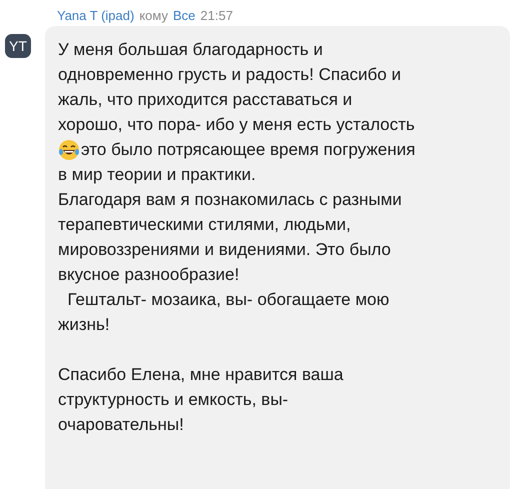  I want to click on avatar: YT, so click(18, 46).